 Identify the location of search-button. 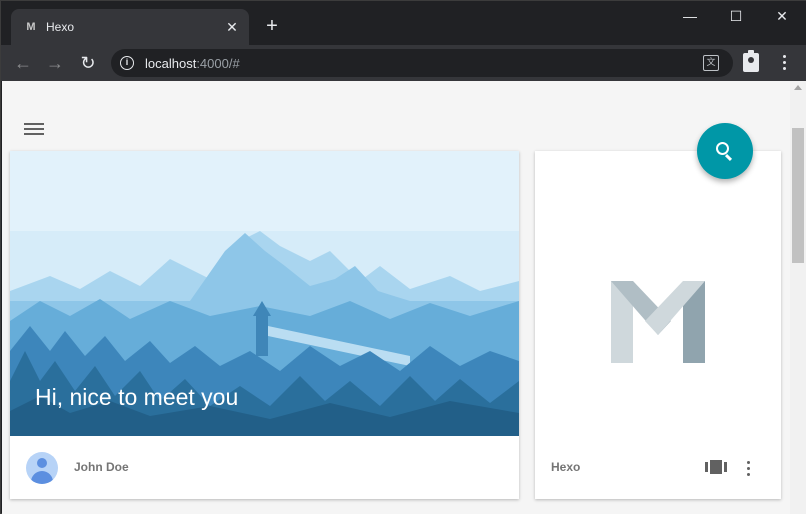
(725, 151).